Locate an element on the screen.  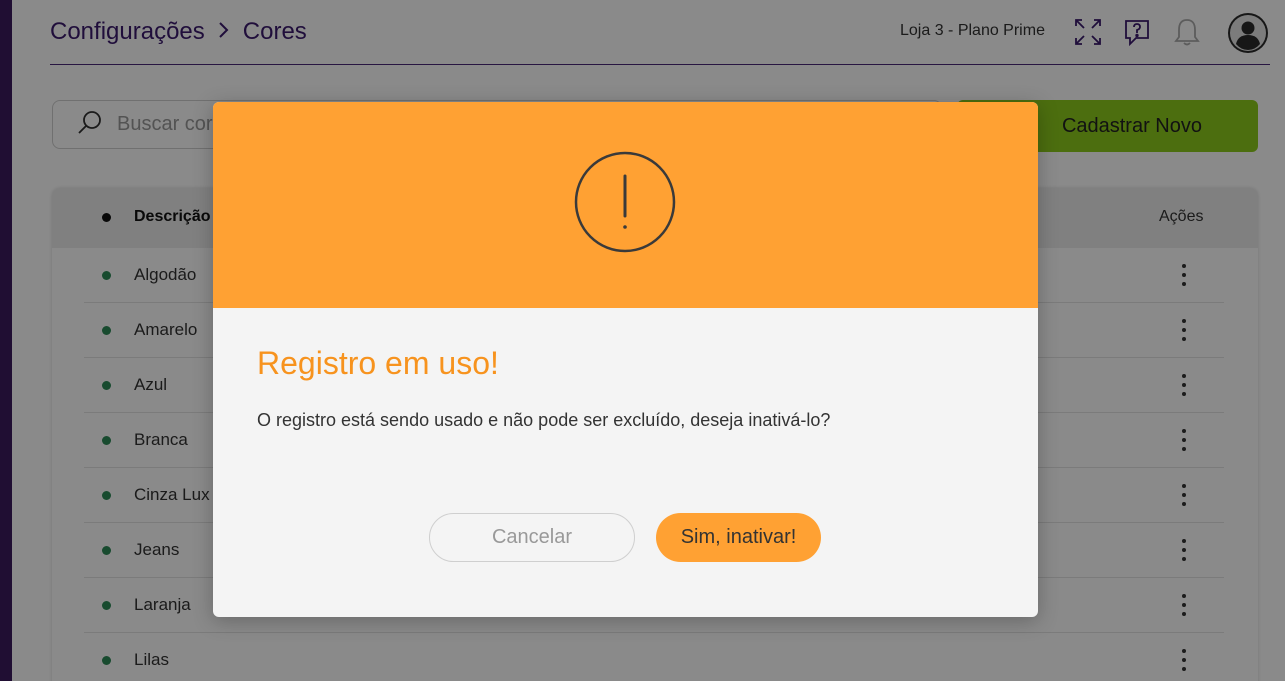
cancel-button: Cancelar is located at coordinates (532, 537).